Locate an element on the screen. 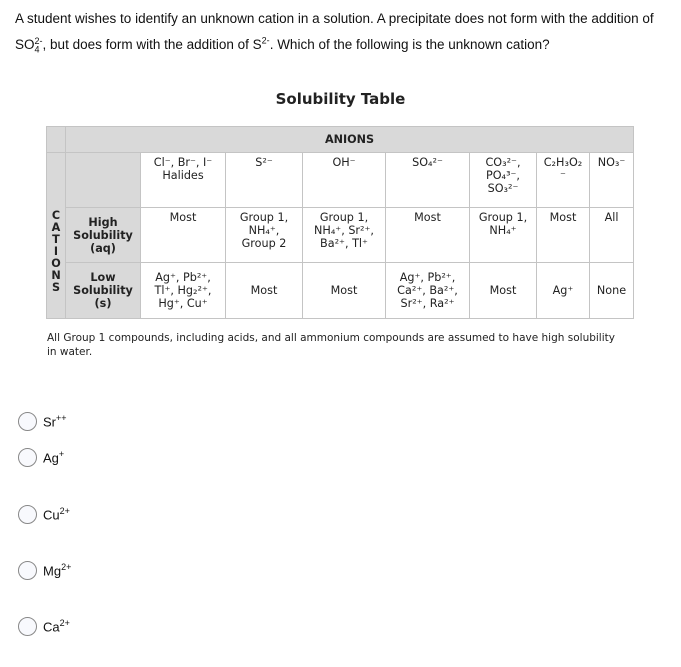  row-label-low: Low Solubility (s) is located at coordinates (103, 290).